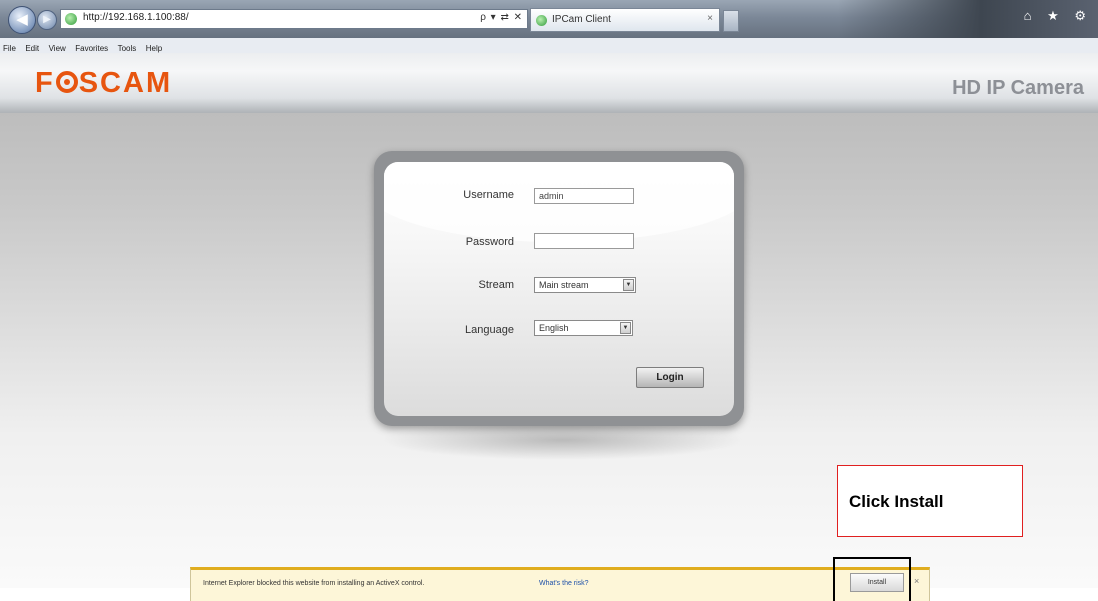  Describe the element at coordinates (583, 328) in the screenshot. I see `language-select: English ▼` at that location.